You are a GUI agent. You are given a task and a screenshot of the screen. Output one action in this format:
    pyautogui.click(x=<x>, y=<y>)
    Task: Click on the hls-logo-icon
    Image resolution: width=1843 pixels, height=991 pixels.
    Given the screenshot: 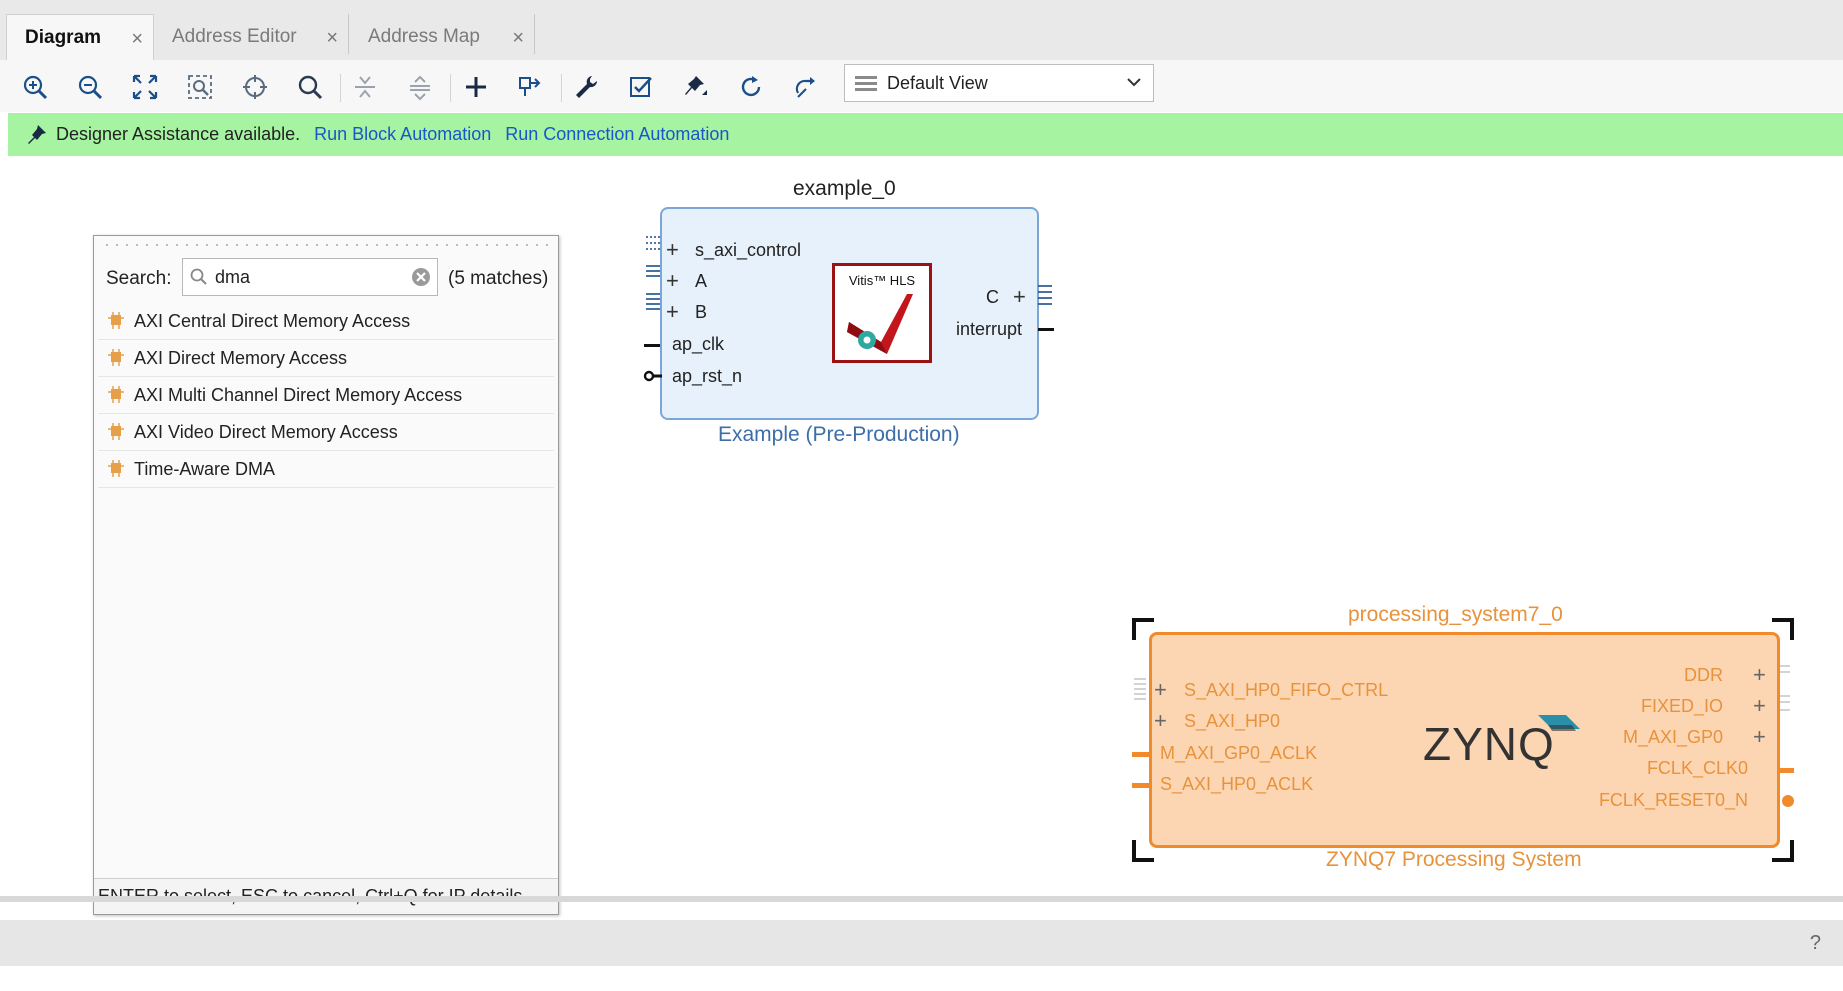 What is the action you would take?
    pyautogui.click(x=880, y=324)
    